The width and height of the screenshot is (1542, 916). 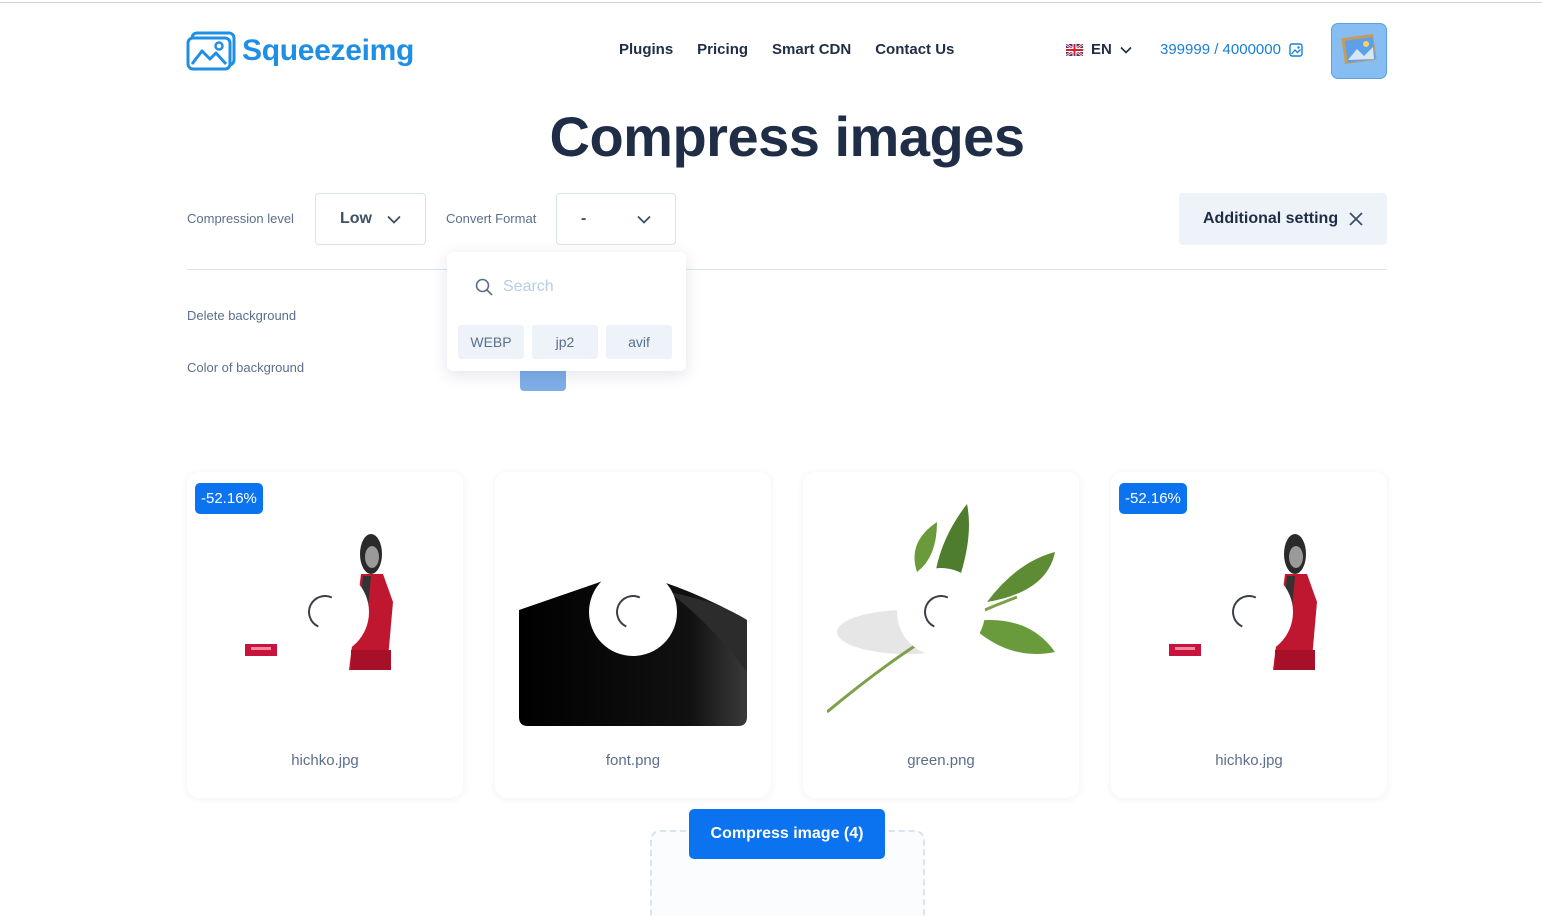 I want to click on convert-format-label: Convert Format, so click(x=491, y=218).